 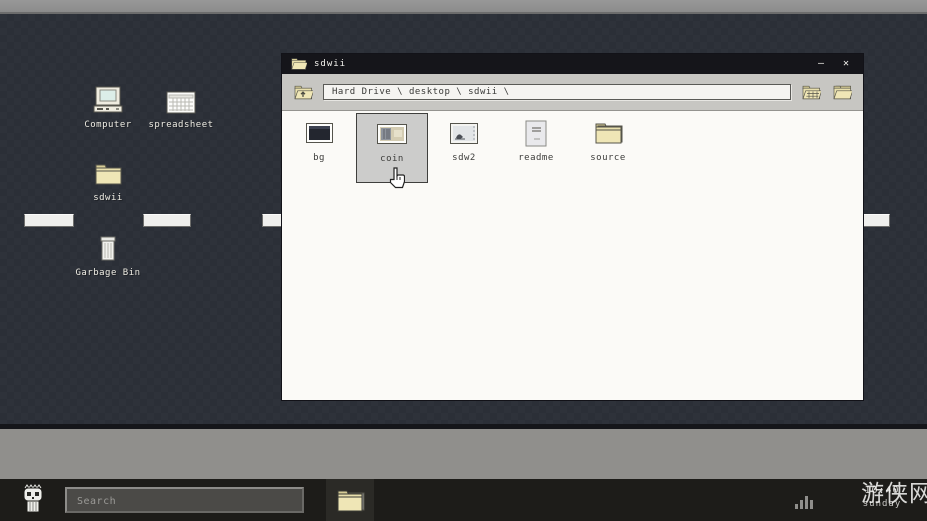 I want to click on taskbar-window-button, so click(x=350, y=500).